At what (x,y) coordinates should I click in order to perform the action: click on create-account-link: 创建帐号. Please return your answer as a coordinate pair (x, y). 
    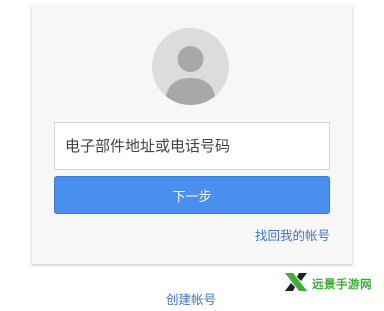
    Looking at the image, I should click on (191, 298).